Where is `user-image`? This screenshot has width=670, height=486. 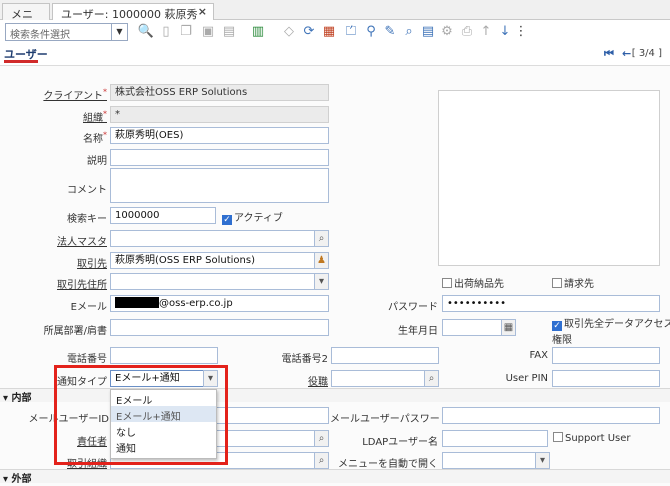
user-image is located at coordinates (549, 178).